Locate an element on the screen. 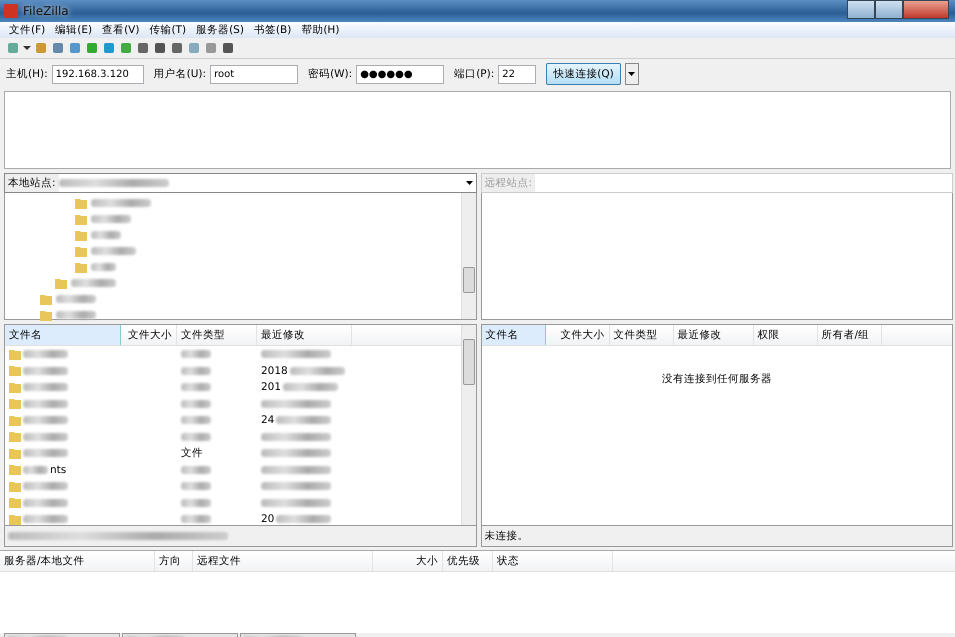  menu-item: 查看(V) is located at coordinates (120, 30).